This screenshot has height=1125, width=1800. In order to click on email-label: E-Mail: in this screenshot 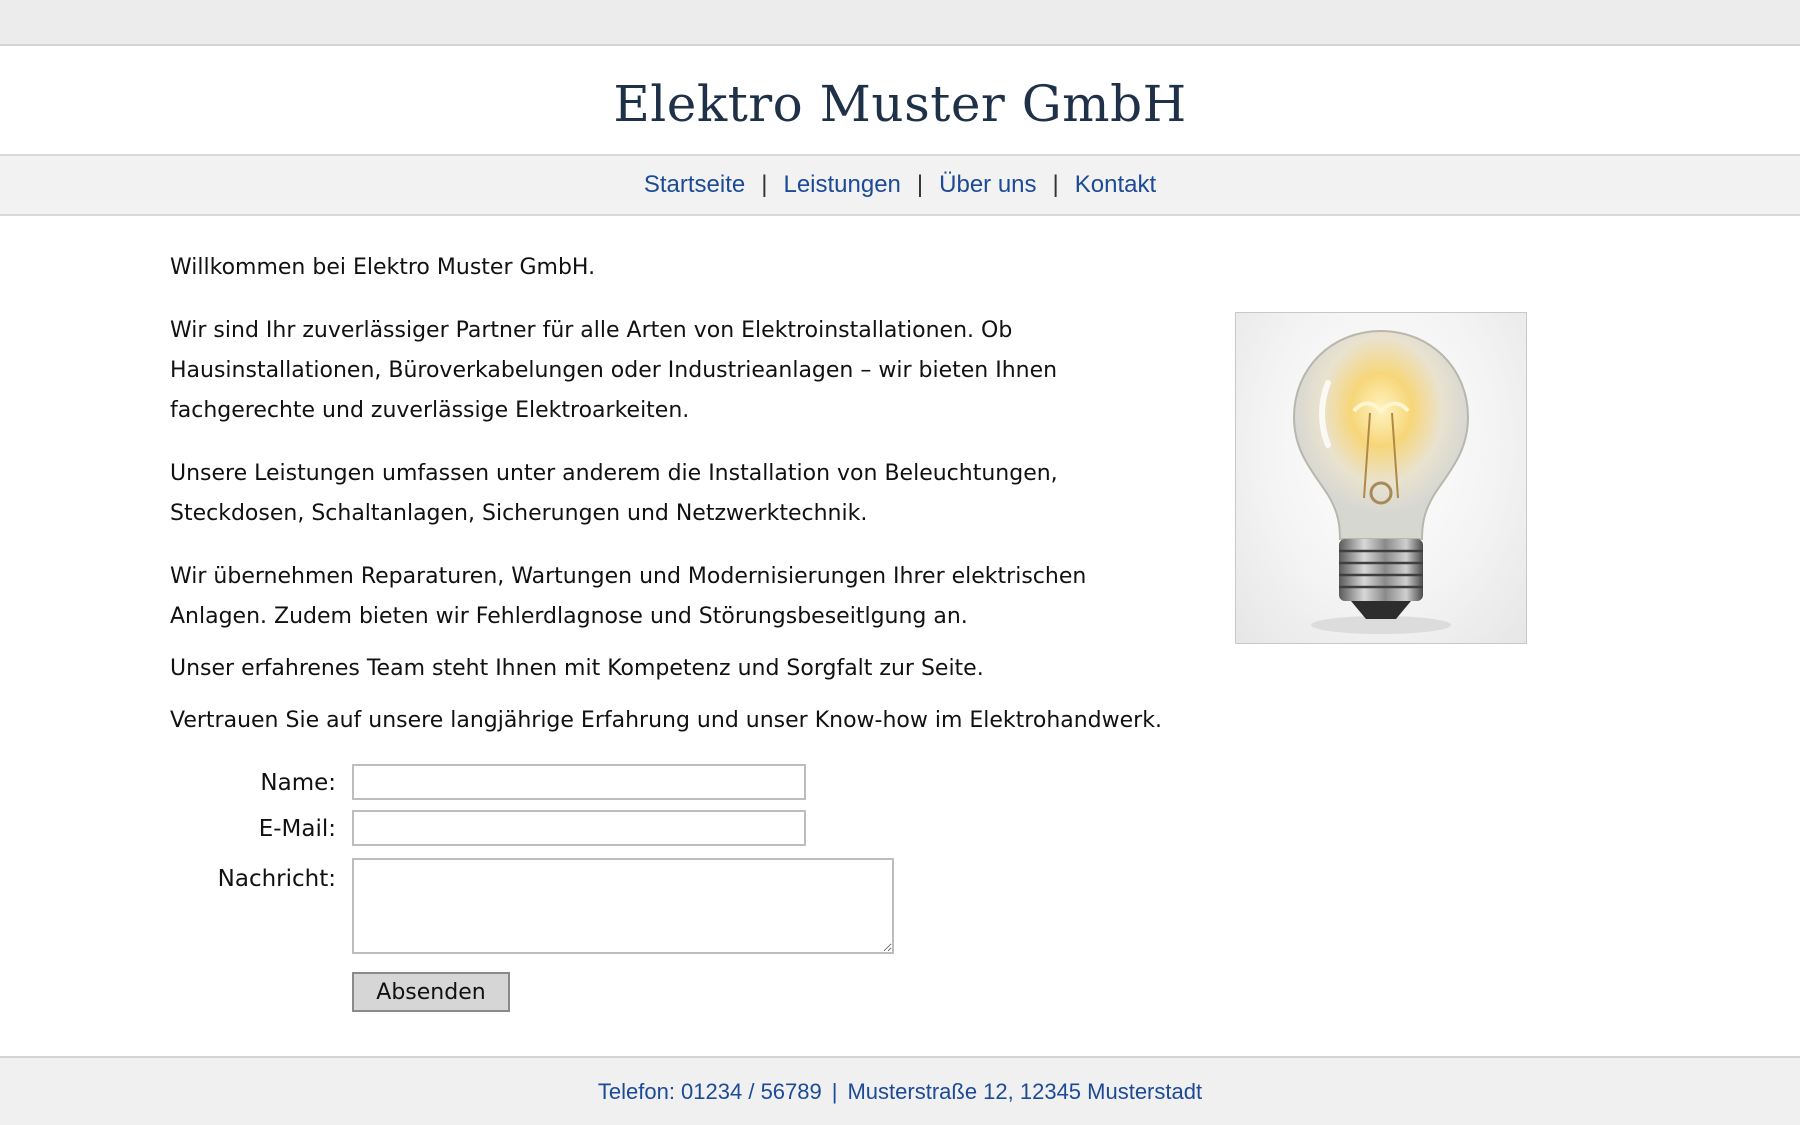, I will do `click(297, 829)`.